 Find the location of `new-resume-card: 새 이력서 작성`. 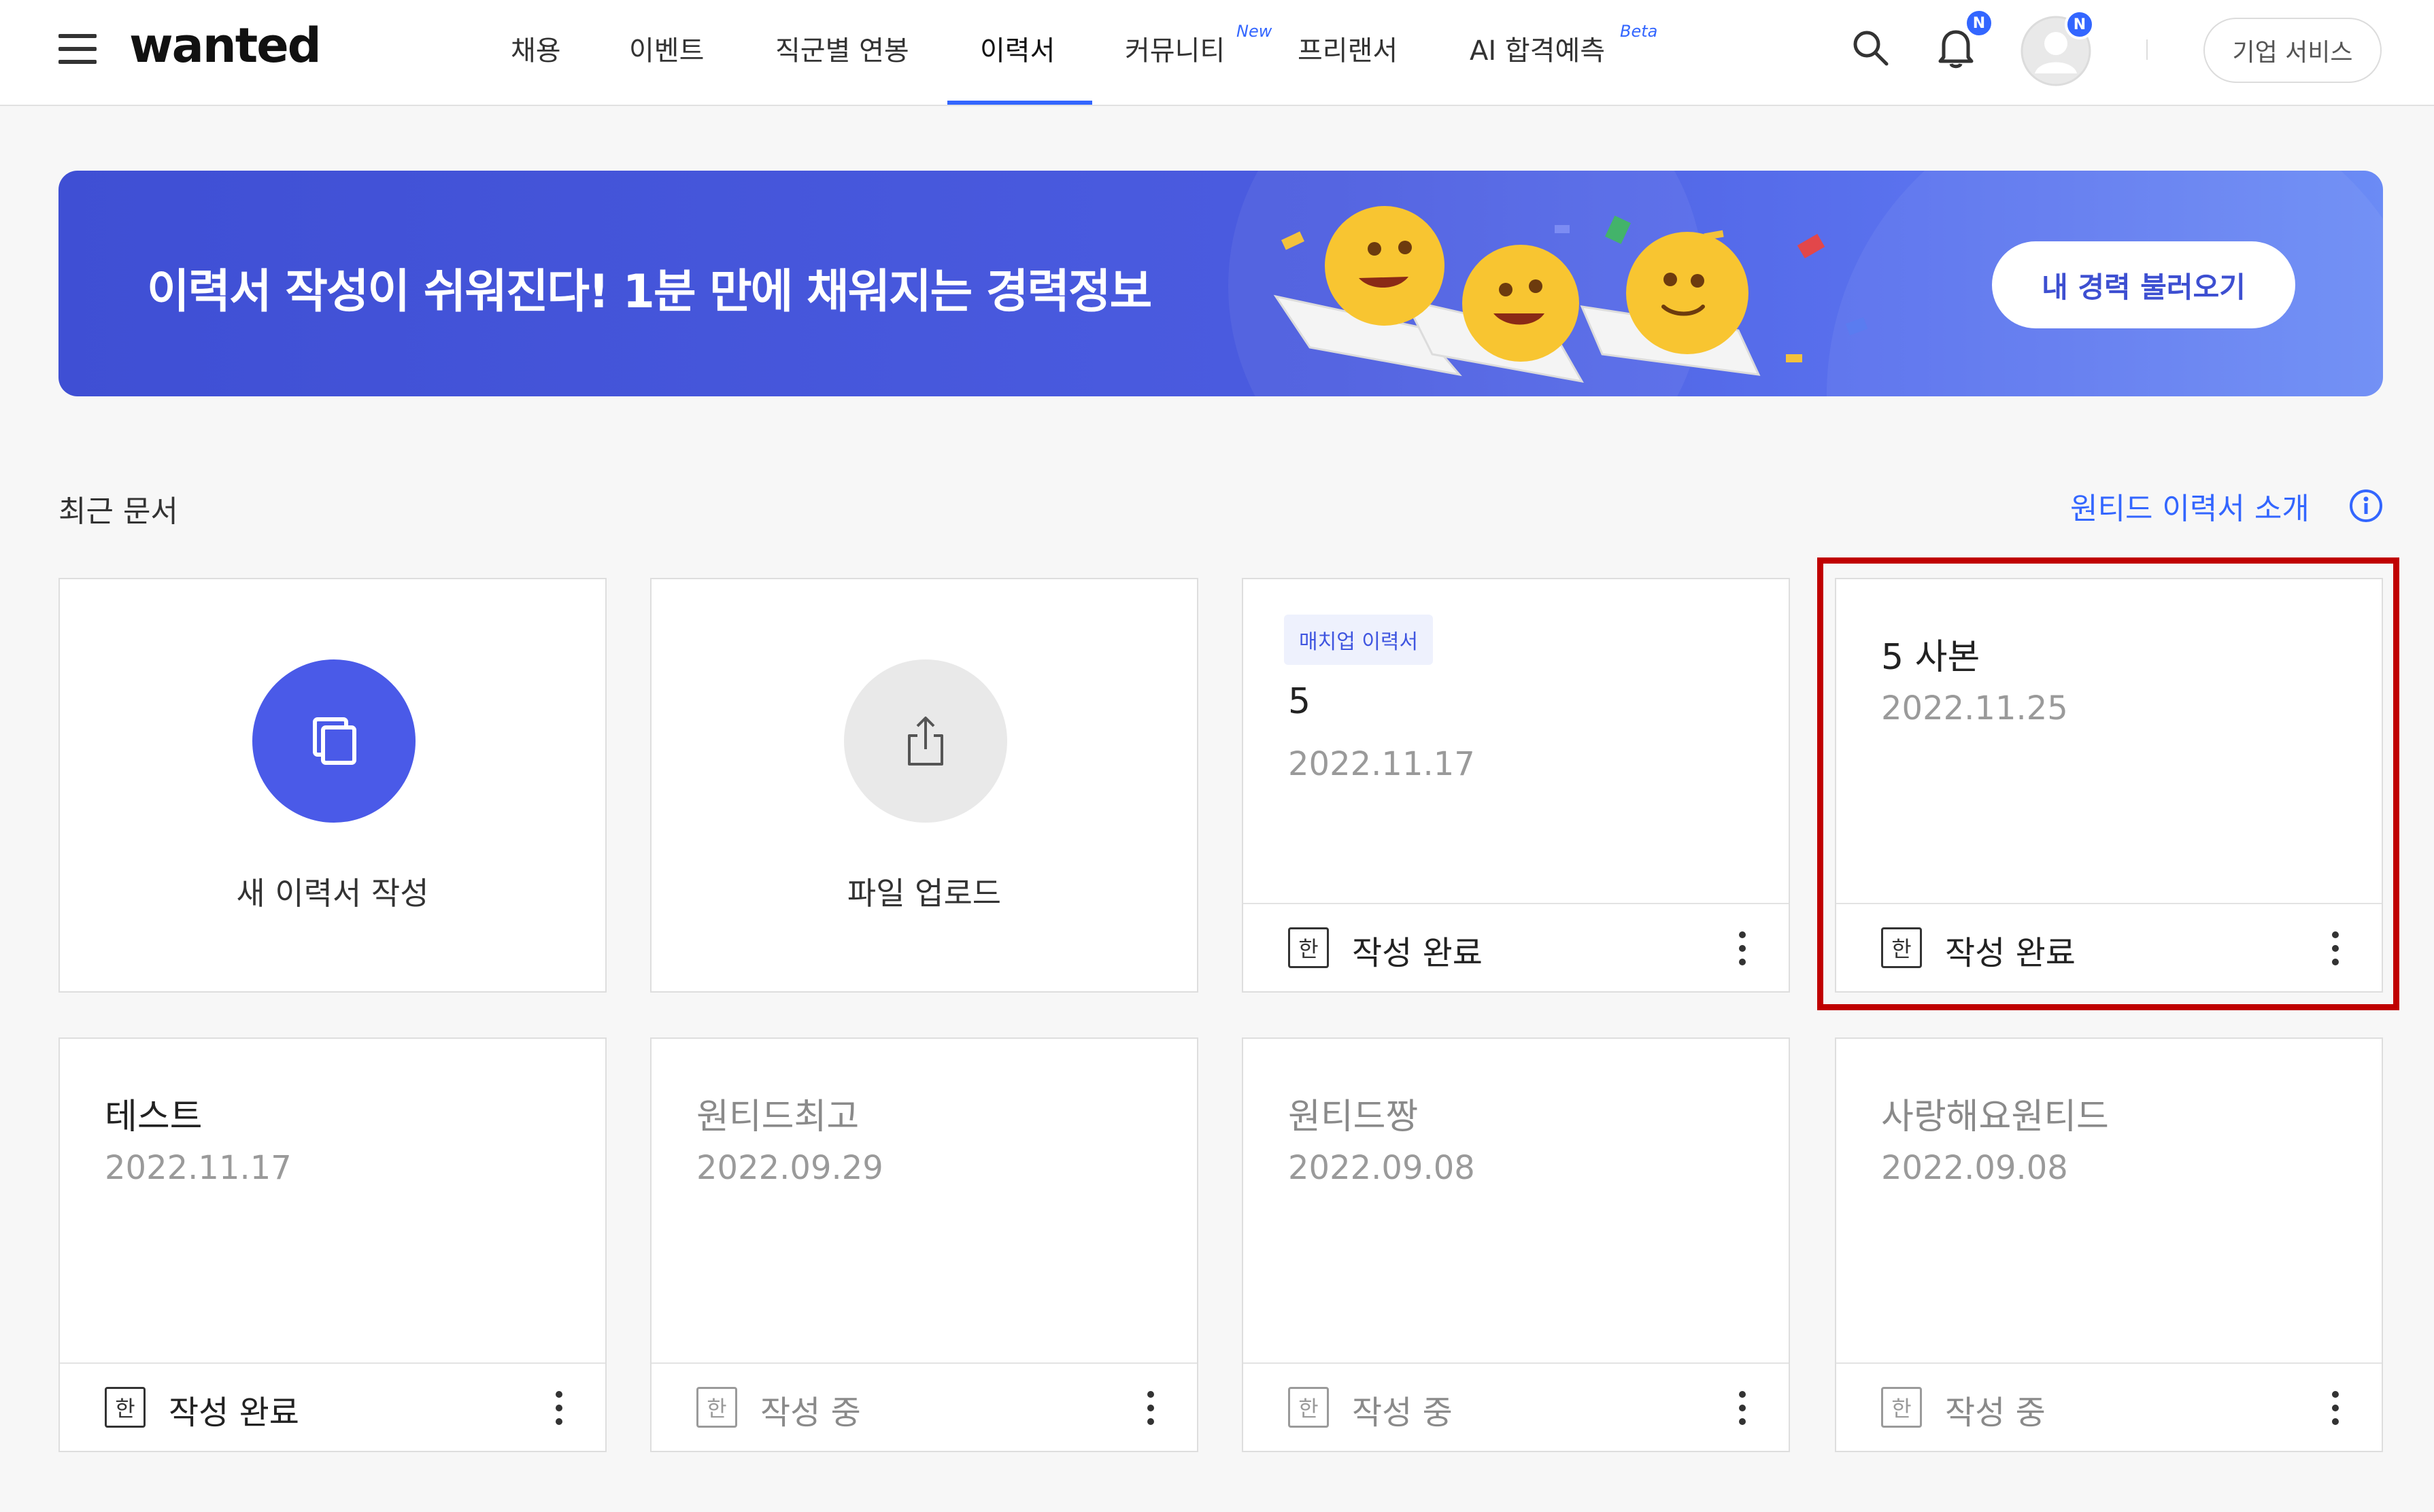

new-resume-card: 새 이력서 작성 is located at coordinates (333, 785).